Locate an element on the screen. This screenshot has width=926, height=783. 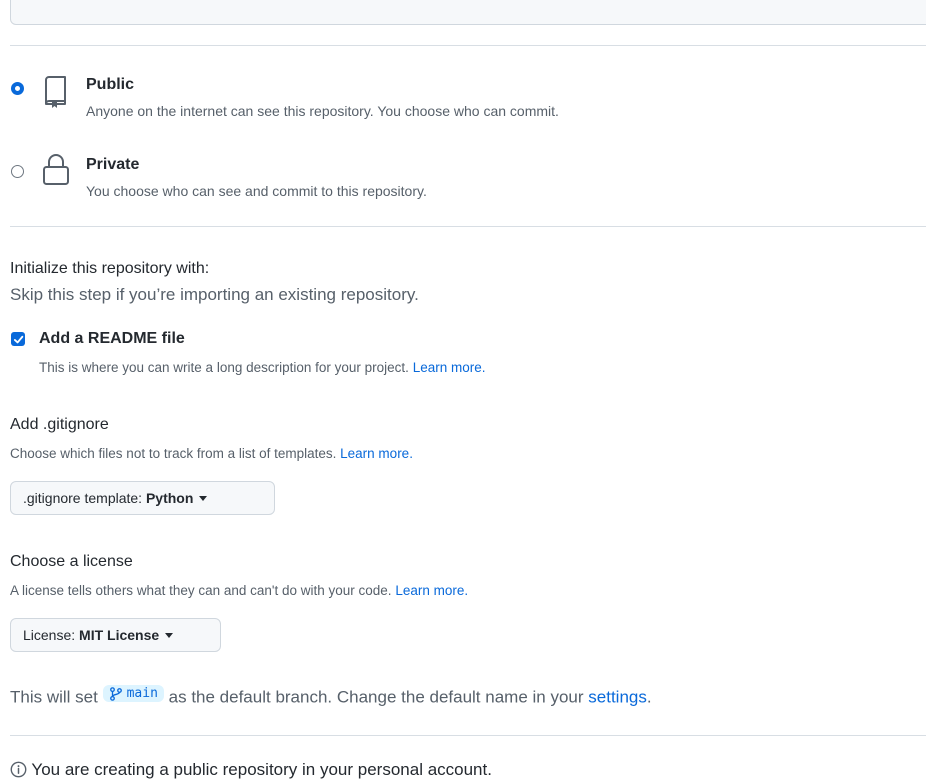
license-button-value: MIT License is located at coordinates (119, 635).